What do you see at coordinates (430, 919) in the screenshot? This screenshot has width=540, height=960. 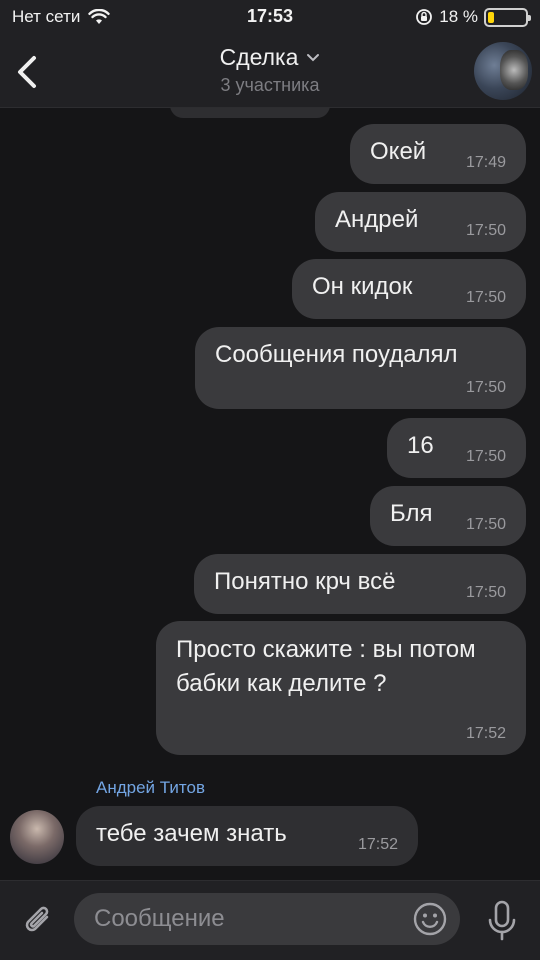 I see `emoji-icon` at bounding box center [430, 919].